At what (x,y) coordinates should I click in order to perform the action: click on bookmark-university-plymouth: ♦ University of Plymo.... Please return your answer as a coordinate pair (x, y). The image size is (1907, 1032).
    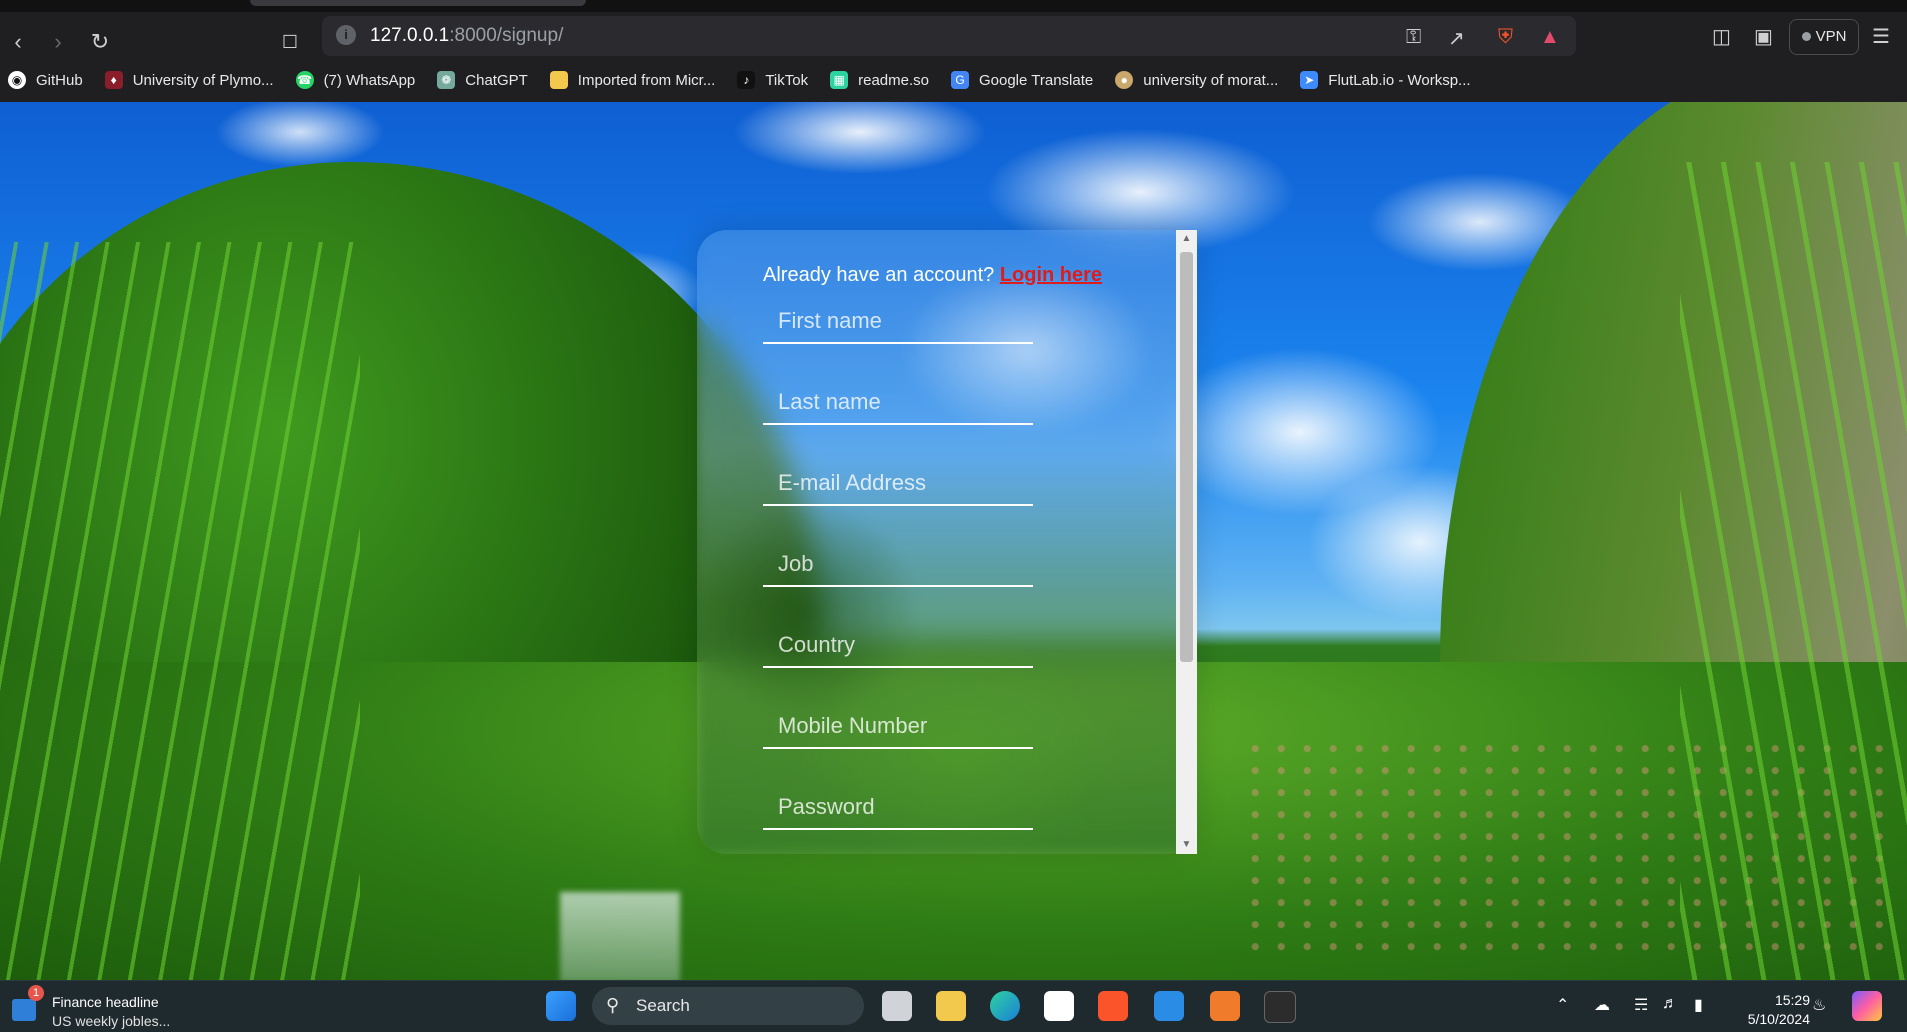
    Looking at the image, I should click on (189, 80).